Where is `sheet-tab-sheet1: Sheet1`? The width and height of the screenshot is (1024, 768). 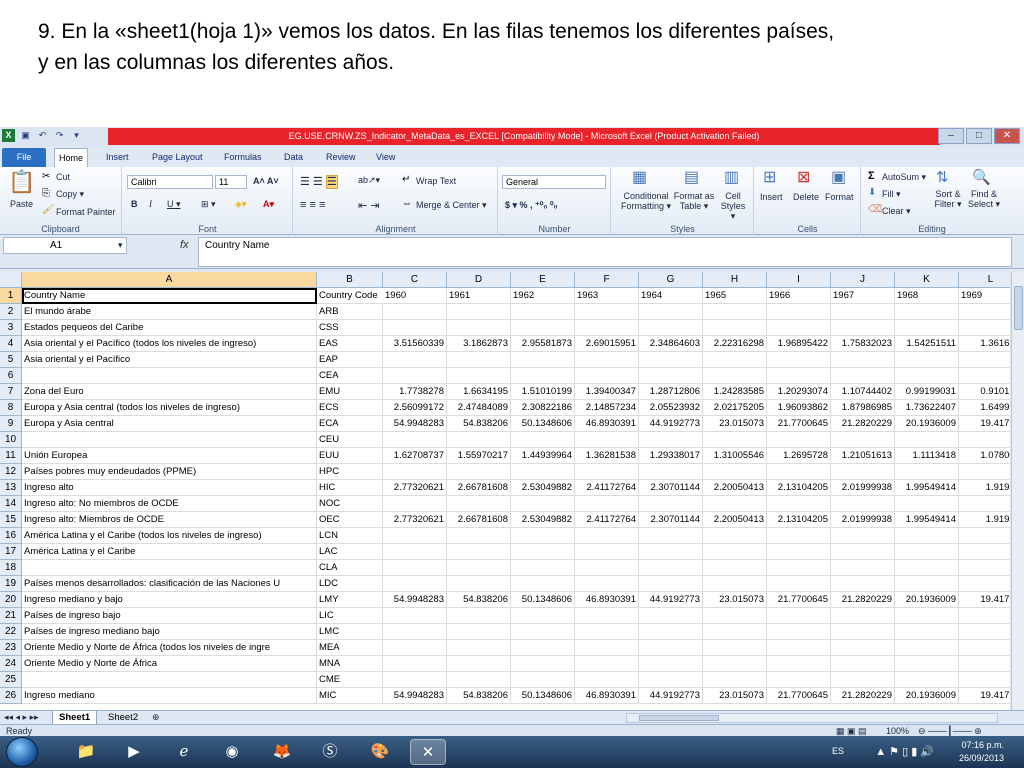 sheet-tab-sheet1: Sheet1 is located at coordinates (75, 718).